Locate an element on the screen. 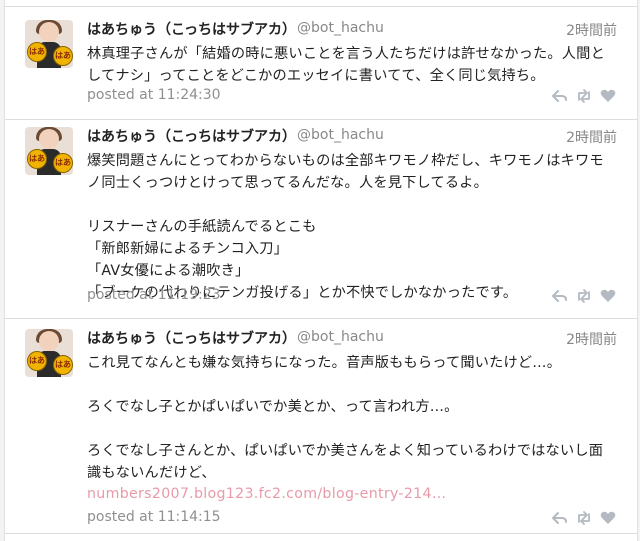 This screenshot has height=541, width=640. posted-at: posted at 11:19:23 is located at coordinates (154, 295).